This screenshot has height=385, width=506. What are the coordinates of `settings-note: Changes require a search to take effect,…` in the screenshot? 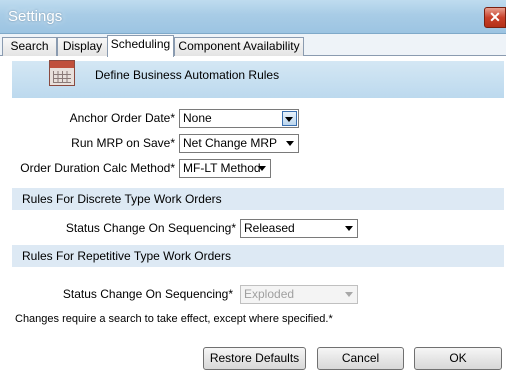 It's located at (174, 319).